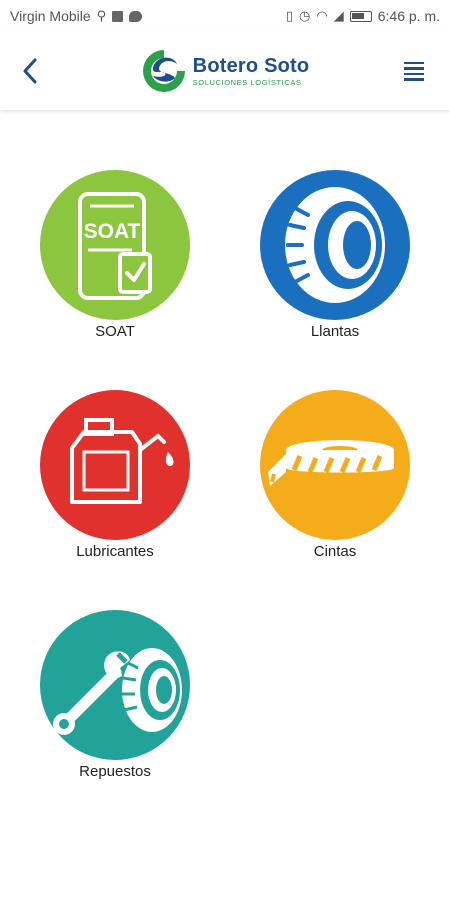 Image resolution: width=450 pixels, height=900 pixels. Describe the element at coordinates (112, 231) in the screenshot. I see `soat-icon-text: SOAT` at that location.